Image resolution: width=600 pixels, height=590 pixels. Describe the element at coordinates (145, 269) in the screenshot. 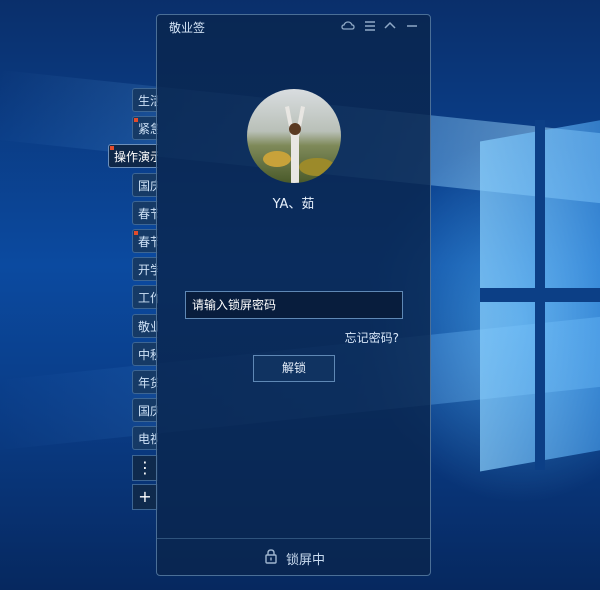

I see `side-tab: 开学` at that location.